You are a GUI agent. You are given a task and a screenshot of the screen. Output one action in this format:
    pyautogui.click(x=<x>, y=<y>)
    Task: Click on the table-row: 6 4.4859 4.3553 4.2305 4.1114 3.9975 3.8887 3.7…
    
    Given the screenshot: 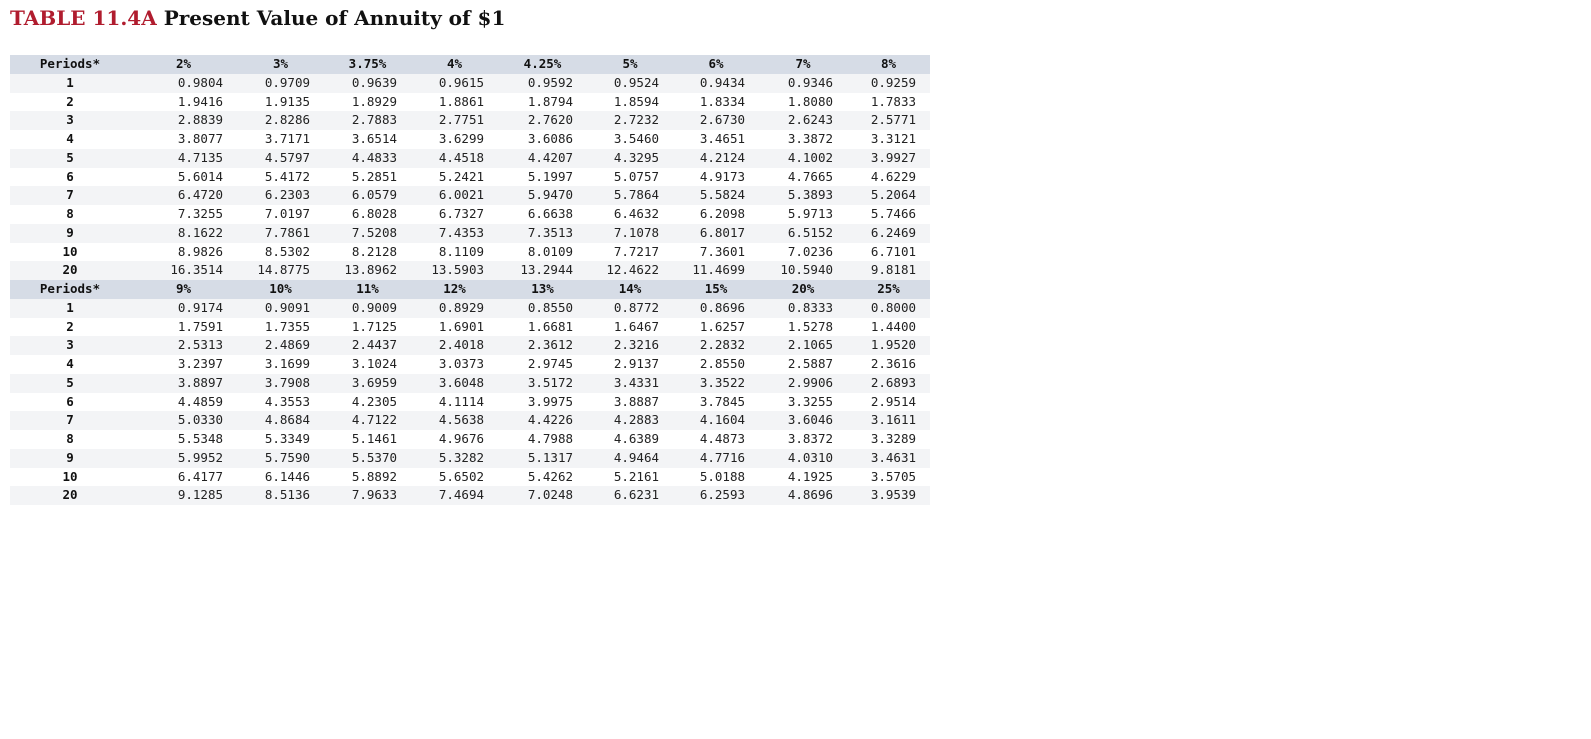 What is the action you would take?
    pyautogui.click(x=470, y=402)
    